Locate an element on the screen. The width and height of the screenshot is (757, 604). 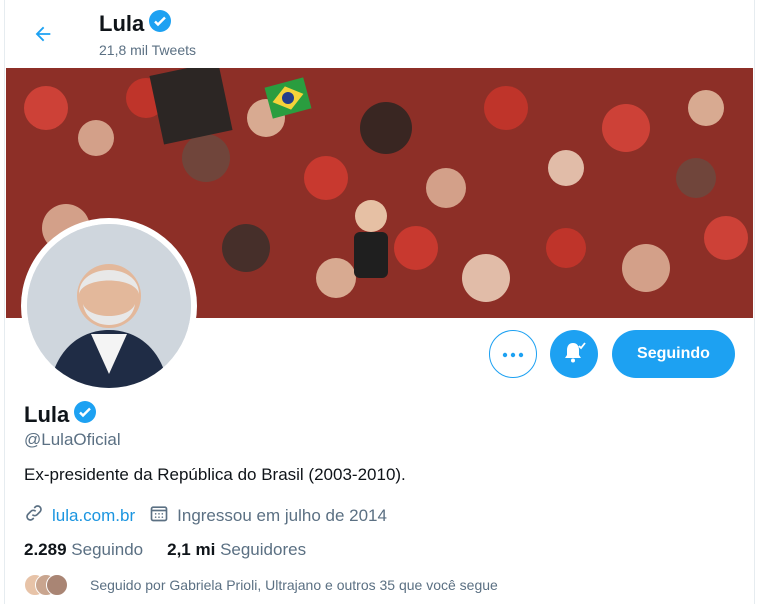
header-title: Lula is located at coordinates (135, 24).